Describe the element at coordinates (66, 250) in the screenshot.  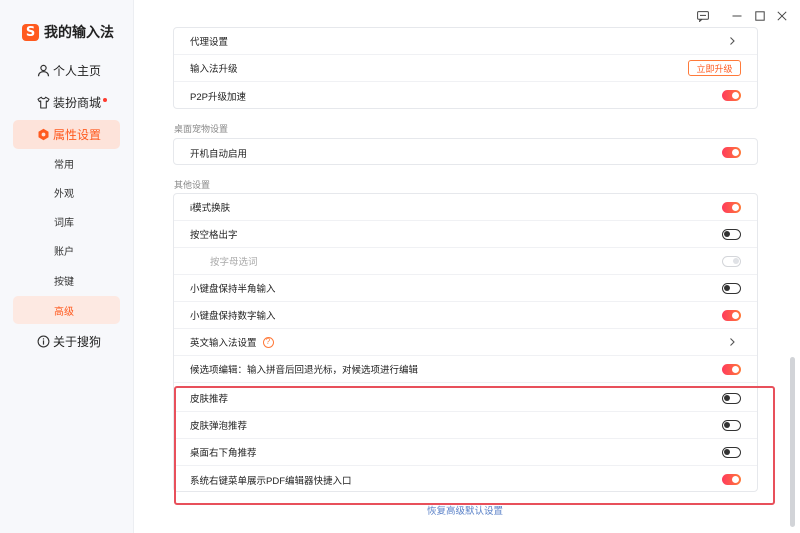
I see `sidebar-subitem-account: 账户` at that location.